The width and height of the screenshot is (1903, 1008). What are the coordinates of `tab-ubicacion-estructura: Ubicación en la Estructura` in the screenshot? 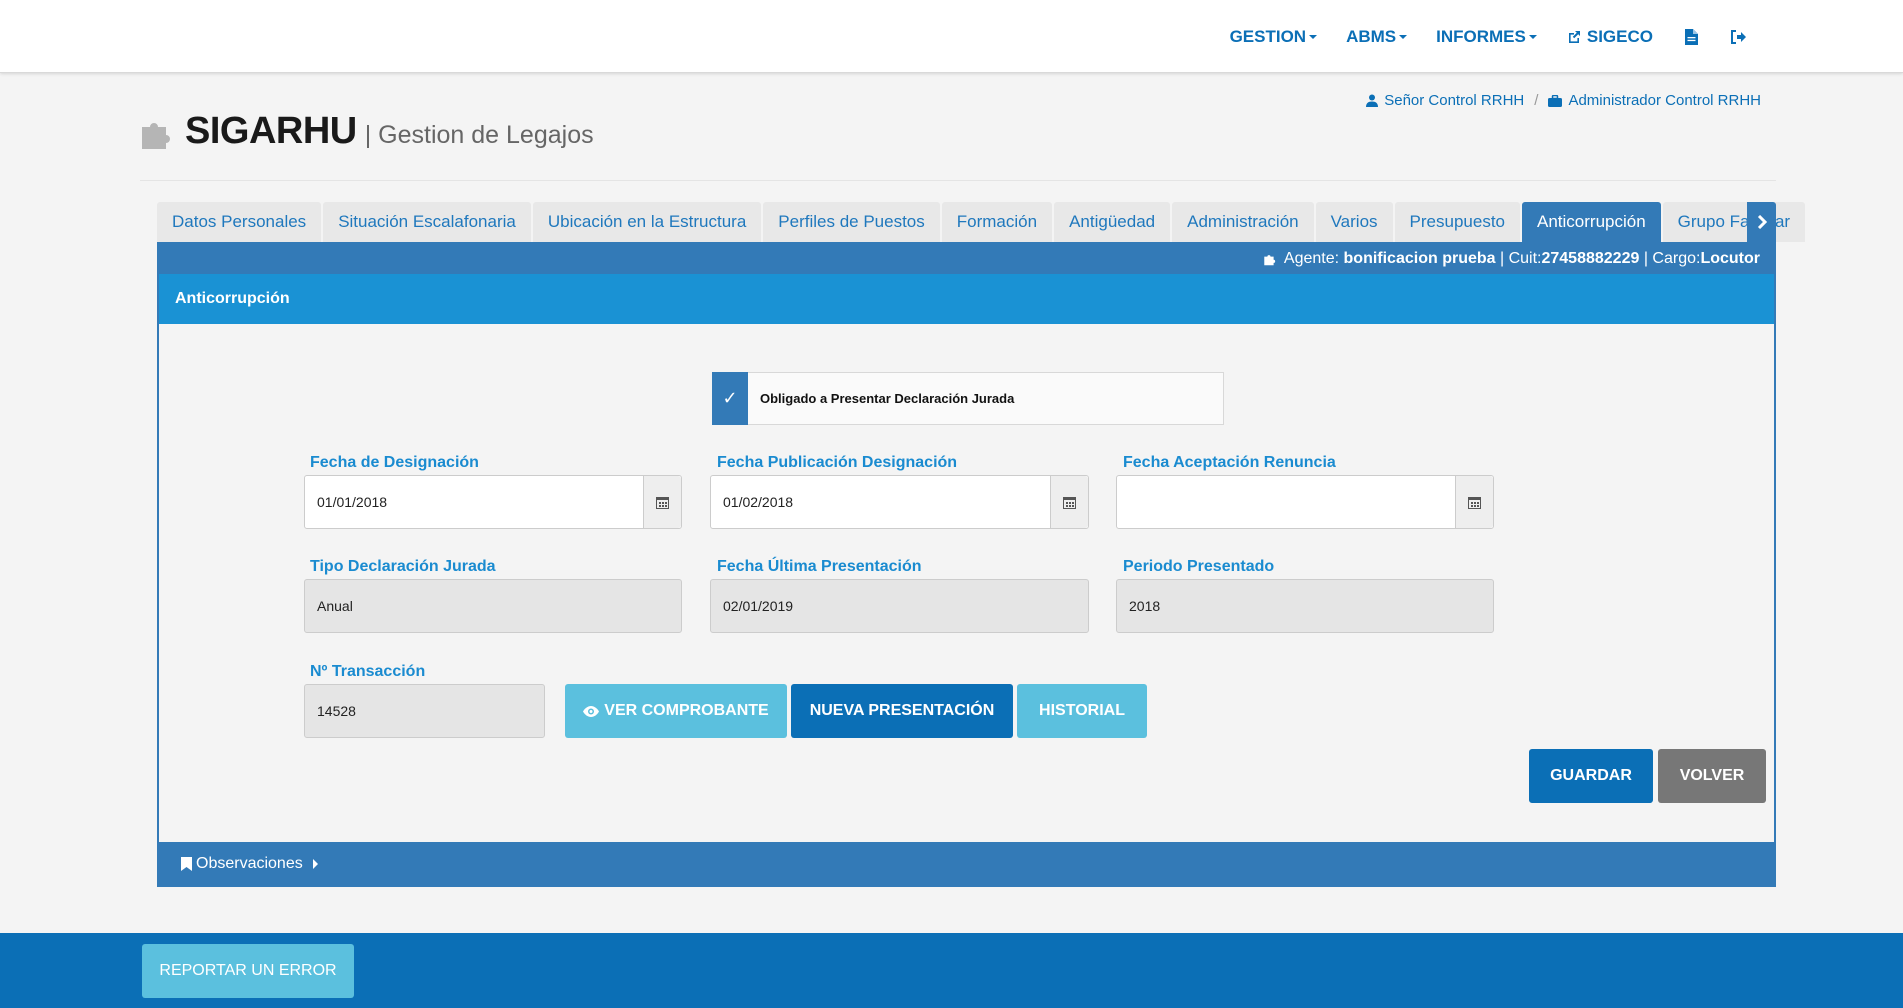 It's located at (647, 222).